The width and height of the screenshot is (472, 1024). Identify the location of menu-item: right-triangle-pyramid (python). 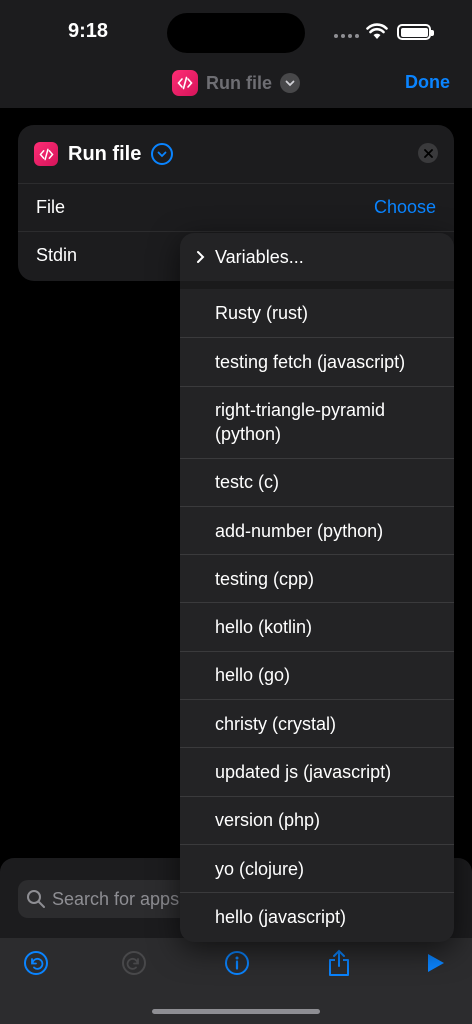
(317, 421).